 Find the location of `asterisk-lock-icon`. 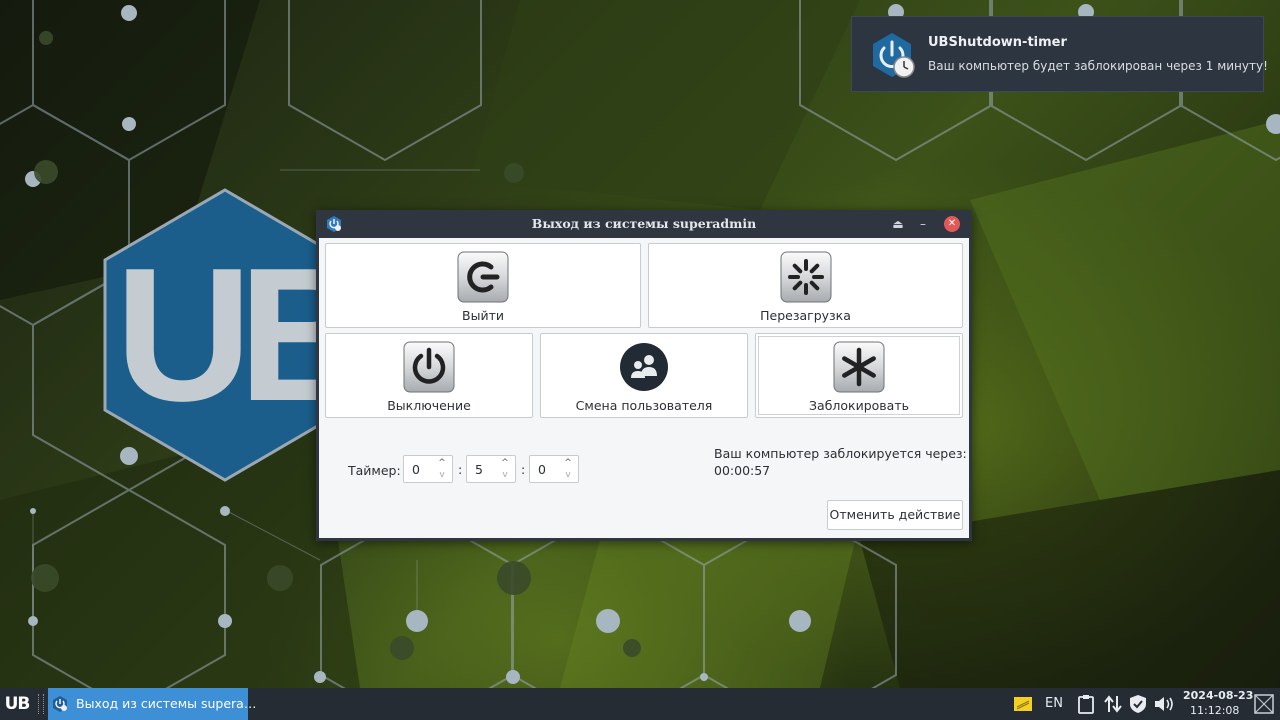

asterisk-lock-icon is located at coordinates (859, 367).